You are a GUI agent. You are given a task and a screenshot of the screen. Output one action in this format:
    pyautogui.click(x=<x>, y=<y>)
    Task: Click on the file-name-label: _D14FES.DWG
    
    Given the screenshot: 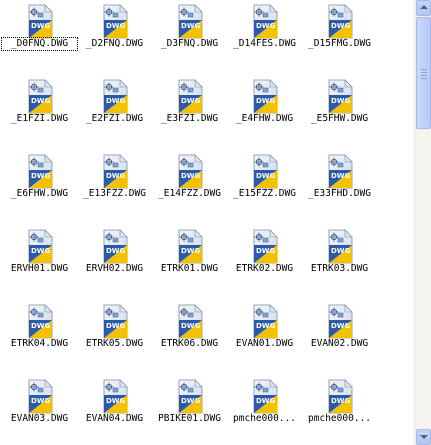 What is the action you would take?
    pyautogui.click(x=264, y=43)
    